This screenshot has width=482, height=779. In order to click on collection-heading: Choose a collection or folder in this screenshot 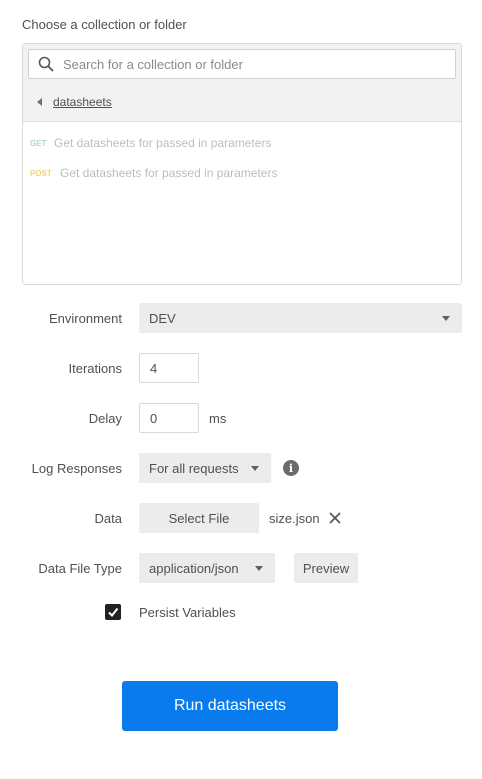, I will do `click(104, 24)`.